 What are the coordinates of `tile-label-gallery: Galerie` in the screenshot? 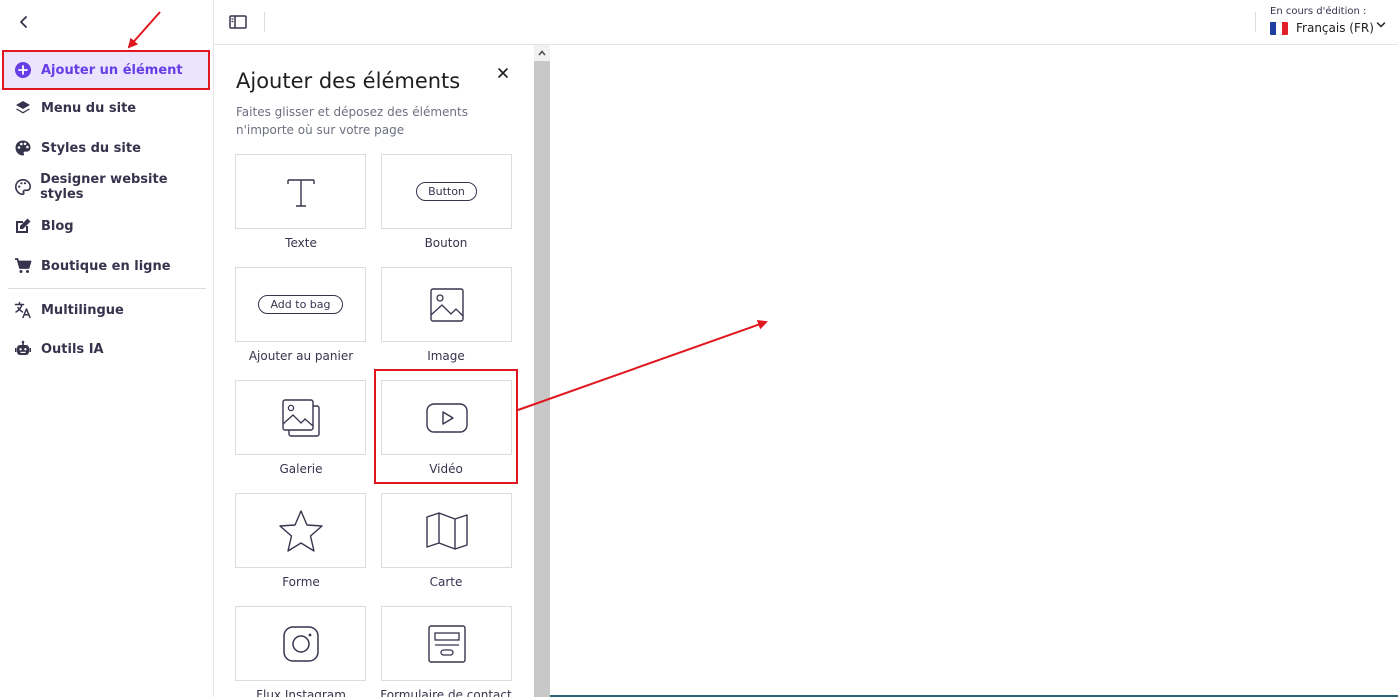 It's located at (301, 469).